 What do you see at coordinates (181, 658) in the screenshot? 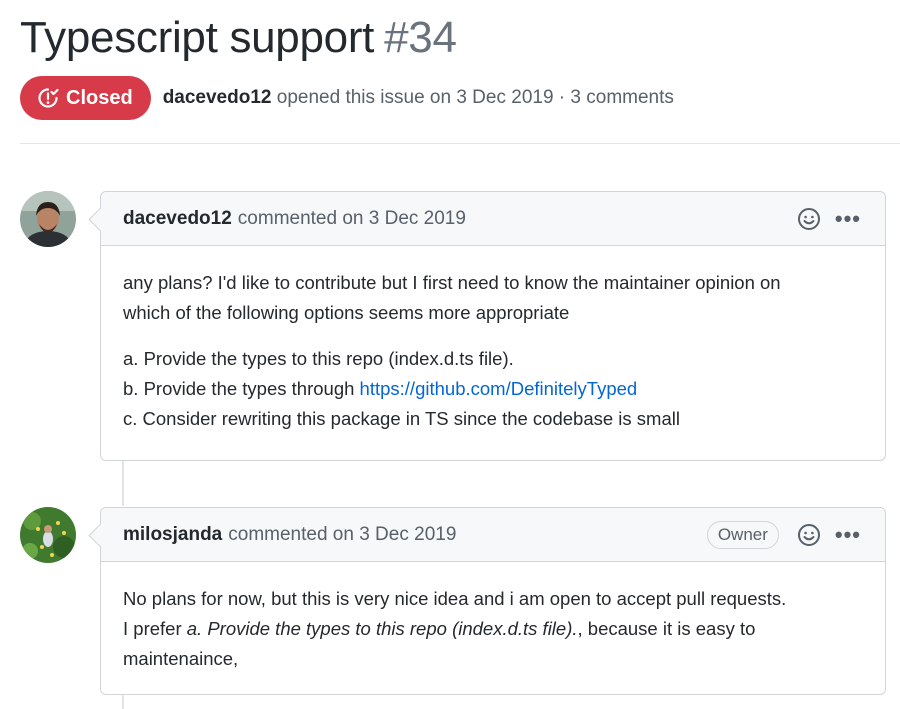
I see `comment-text-line: maintenaince,` at bounding box center [181, 658].